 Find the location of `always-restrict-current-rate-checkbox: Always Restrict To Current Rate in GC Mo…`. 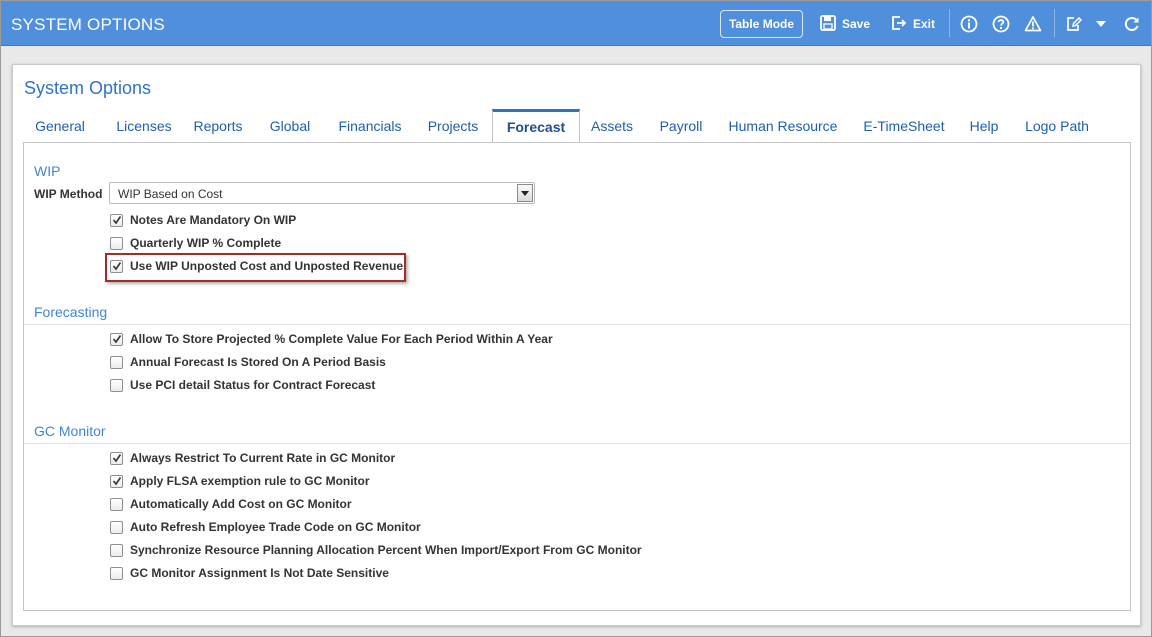

always-restrict-current-rate-checkbox: Always Restrict To Current Rate in GC Mo… is located at coordinates (252, 458).